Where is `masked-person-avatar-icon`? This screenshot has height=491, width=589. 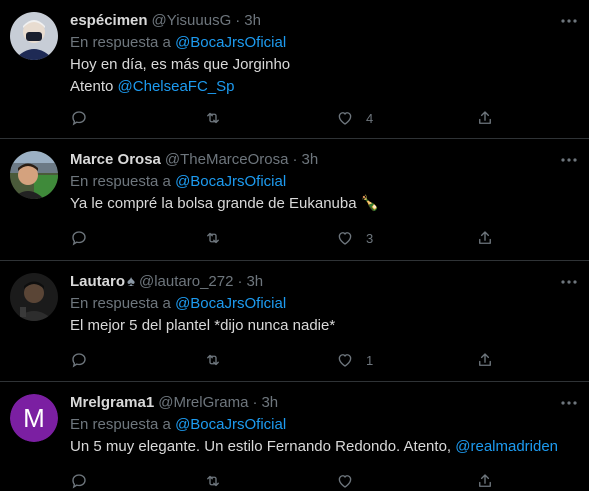
masked-person-avatar-icon is located at coordinates (34, 36).